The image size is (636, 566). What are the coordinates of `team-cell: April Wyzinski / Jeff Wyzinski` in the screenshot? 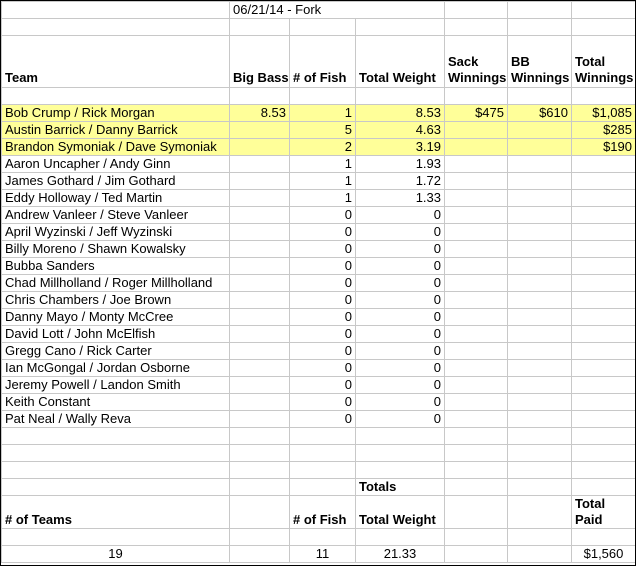 It's located at (115, 232).